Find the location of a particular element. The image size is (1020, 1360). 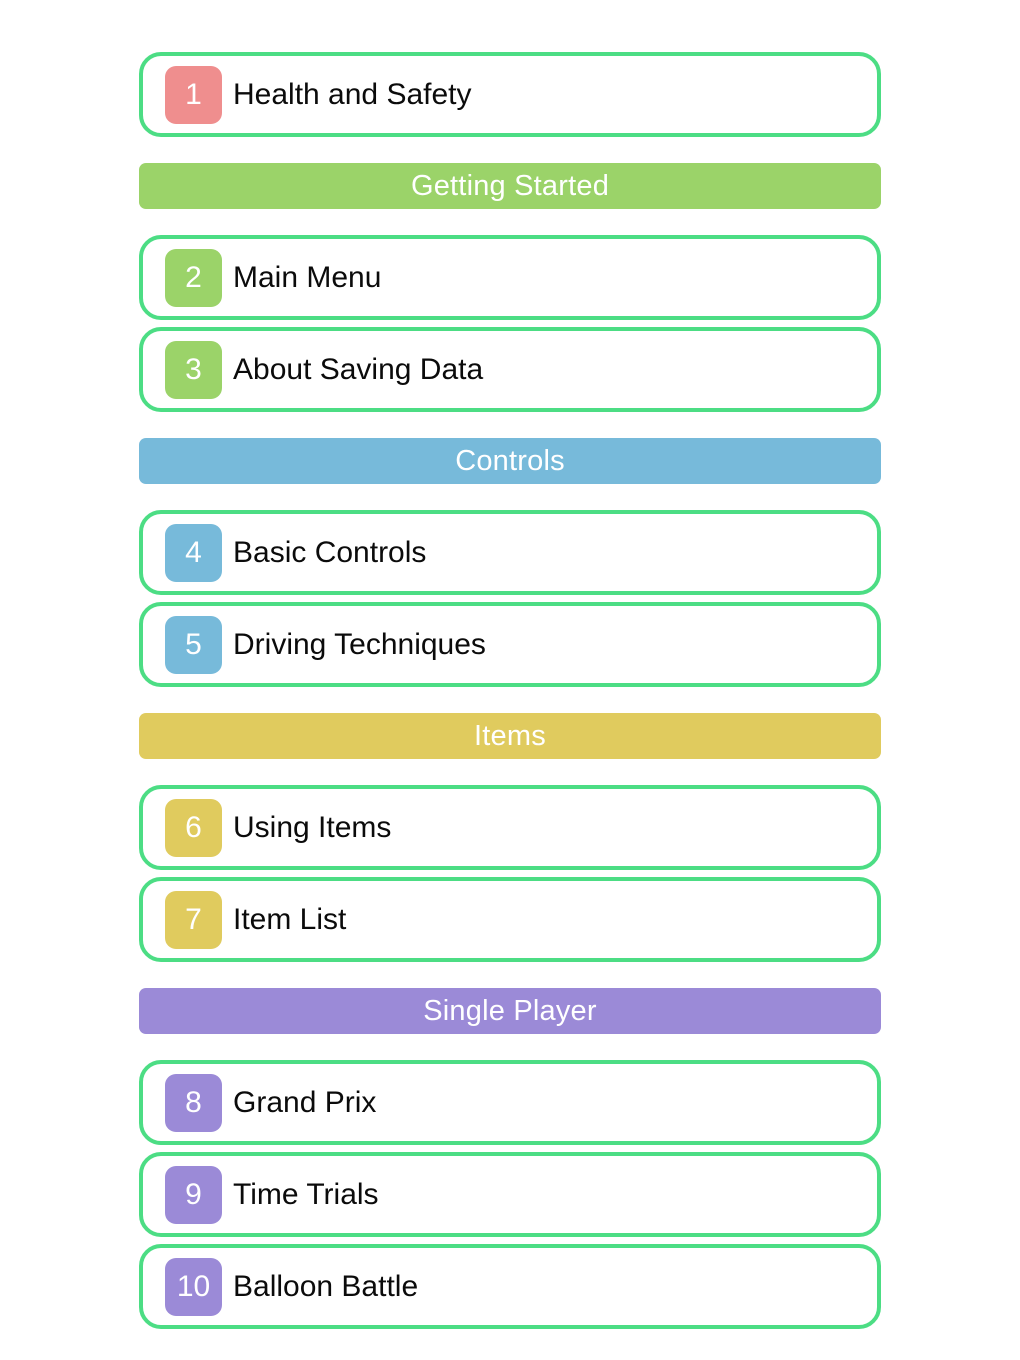

entry-number-label: 8 is located at coordinates (193, 1102).